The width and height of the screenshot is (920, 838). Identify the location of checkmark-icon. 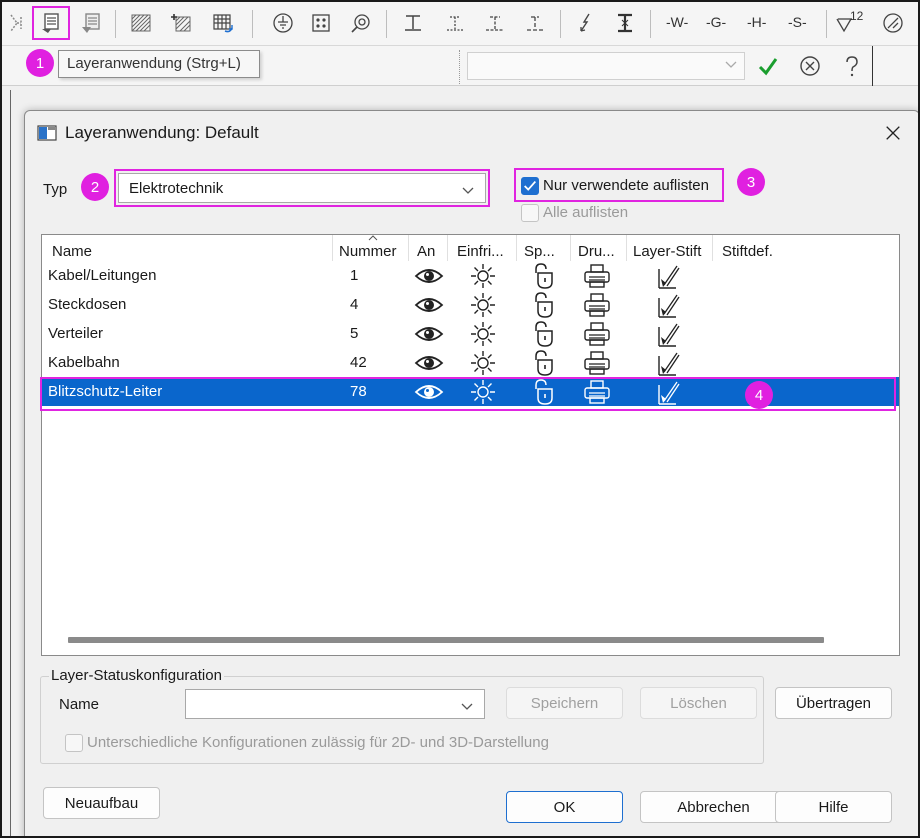
(530, 185).